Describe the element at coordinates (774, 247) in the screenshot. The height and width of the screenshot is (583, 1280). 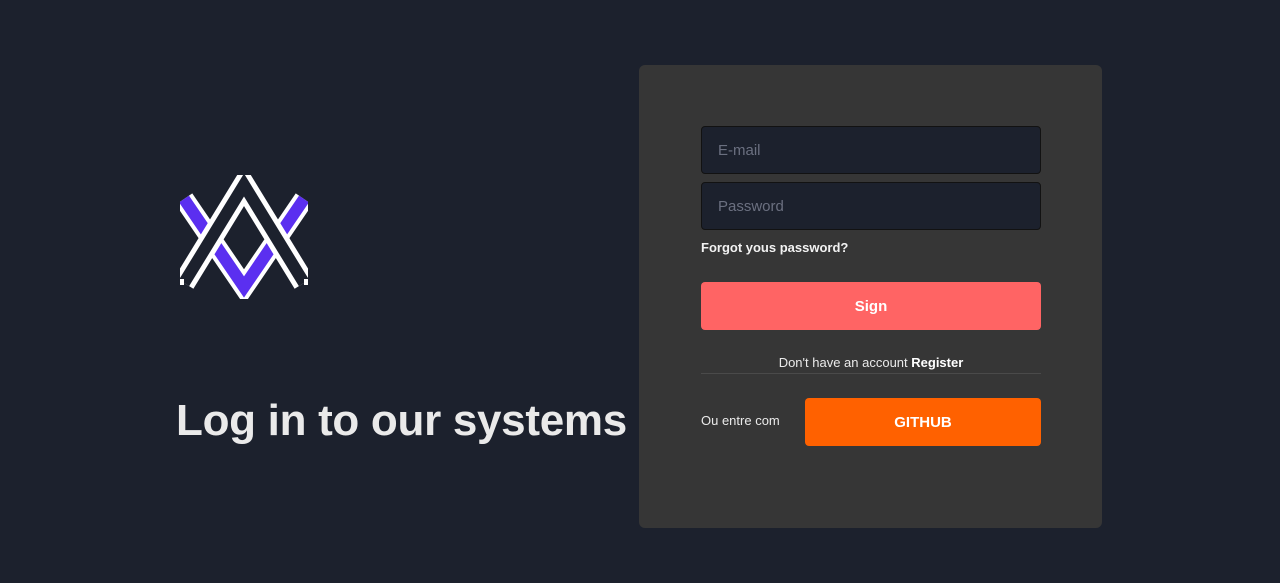
I see `forgot-password-link: Forgot yous password?` at that location.